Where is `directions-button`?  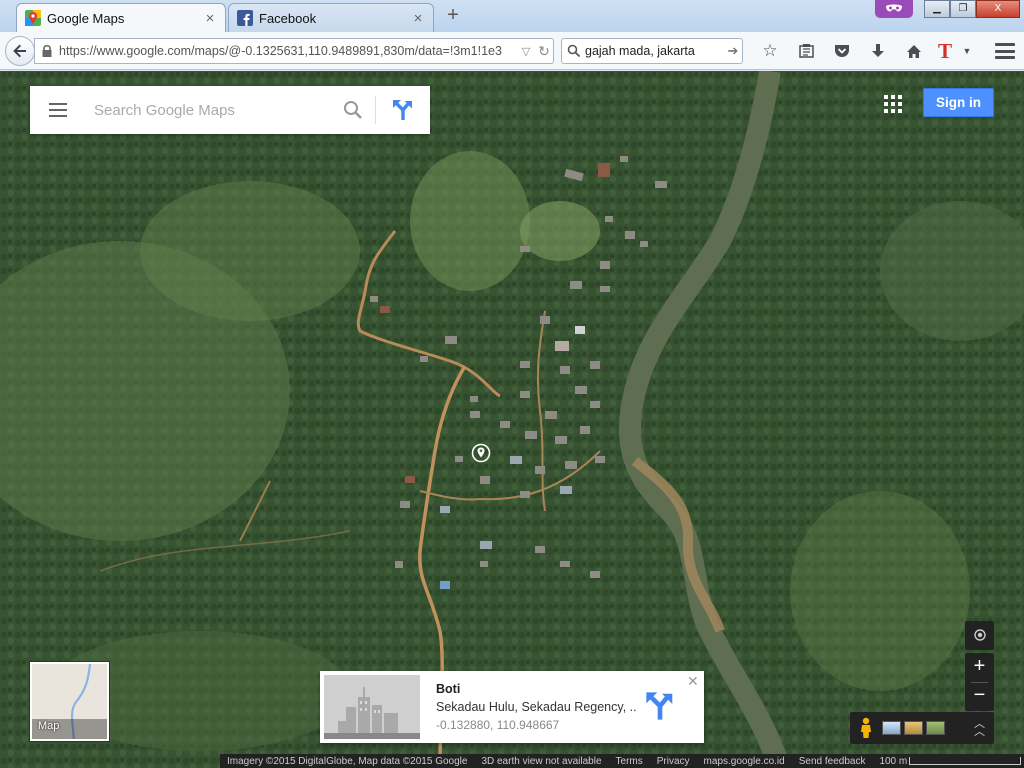
directions-button is located at coordinates (403, 110).